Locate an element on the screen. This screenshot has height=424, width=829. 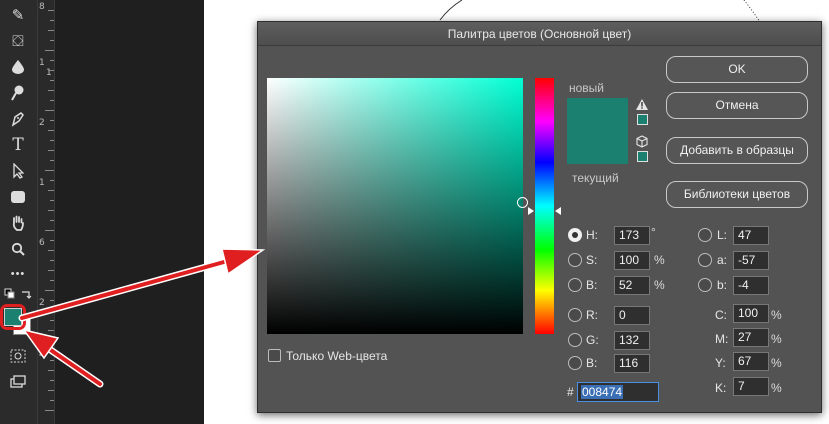
web-colors-only-checkbox is located at coordinates (274, 355).